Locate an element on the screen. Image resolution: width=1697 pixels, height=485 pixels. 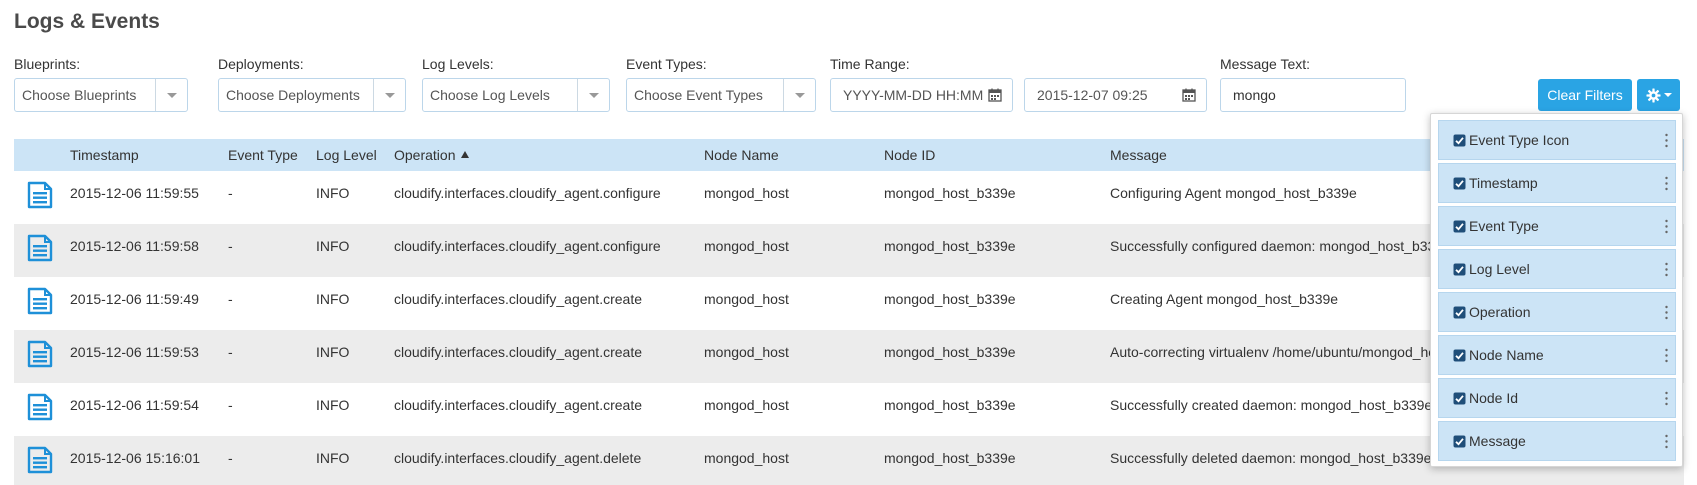
header-operation: Operation is located at coordinates (432, 155).